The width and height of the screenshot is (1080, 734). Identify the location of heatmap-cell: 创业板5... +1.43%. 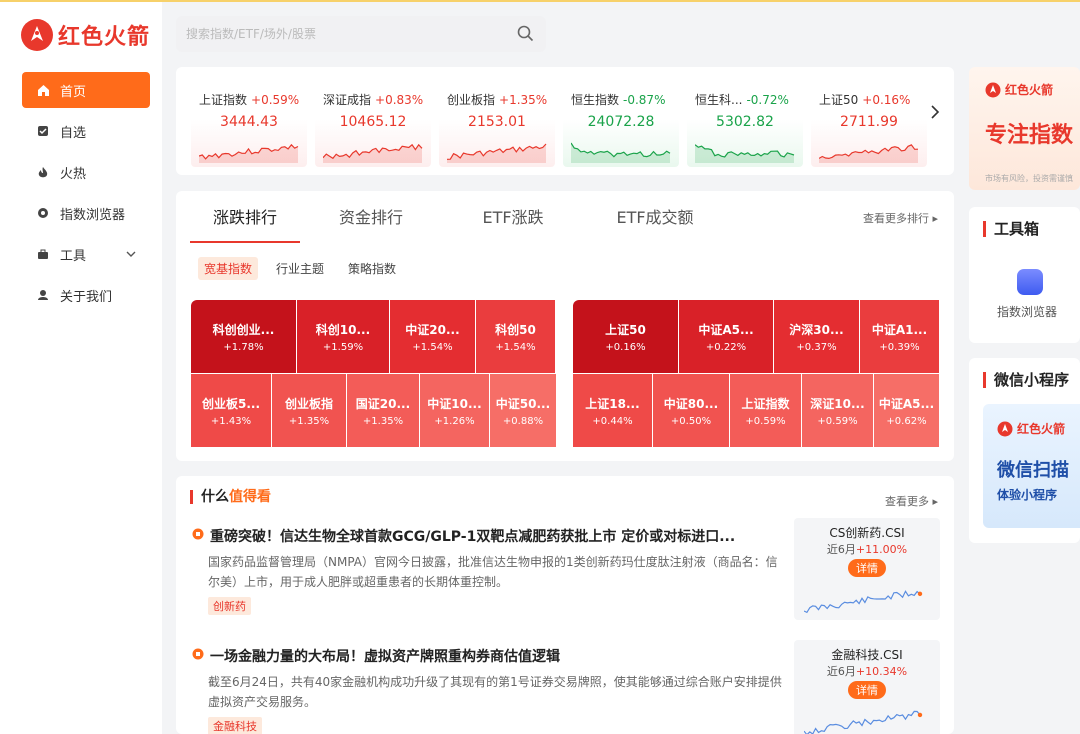
(231, 410).